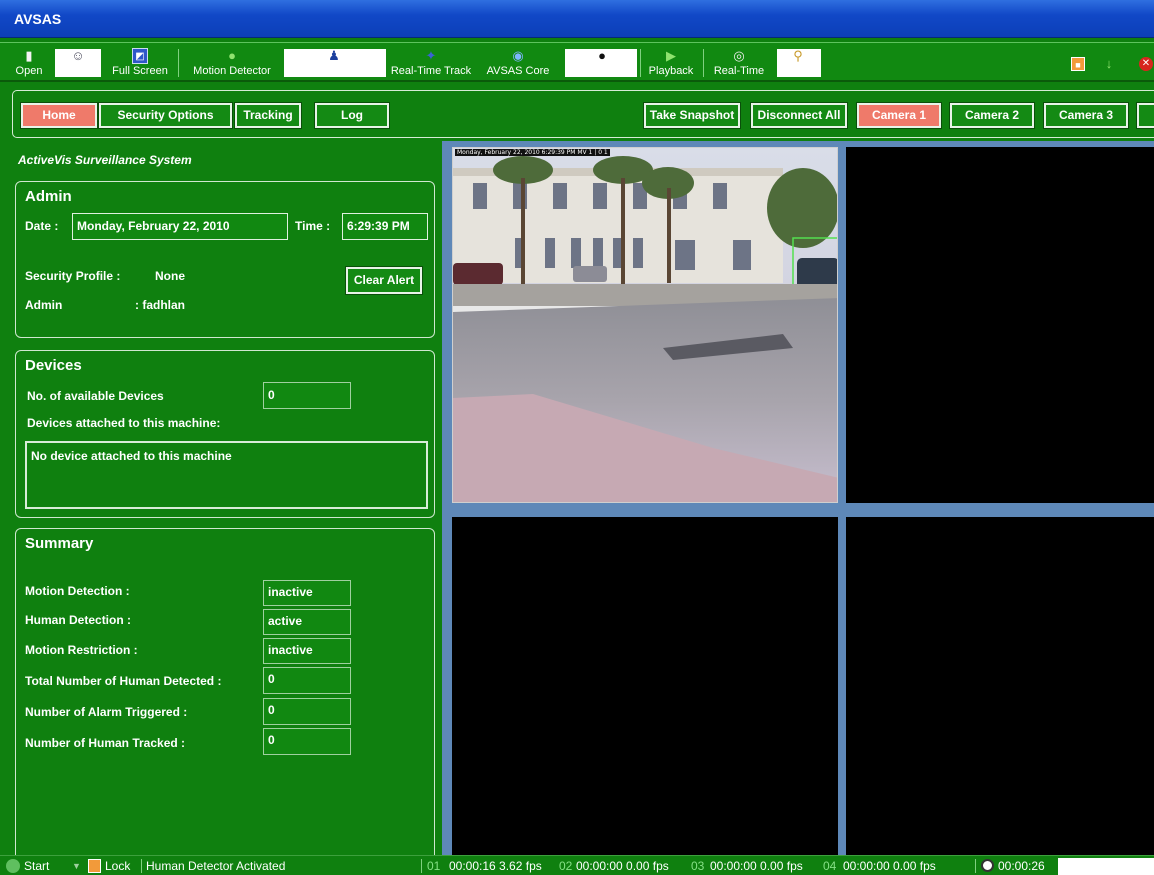 Image resolution: width=1154 pixels, height=875 pixels. Describe the element at coordinates (307, 741) in the screenshot. I see `human-tracked-value: 0` at that location.